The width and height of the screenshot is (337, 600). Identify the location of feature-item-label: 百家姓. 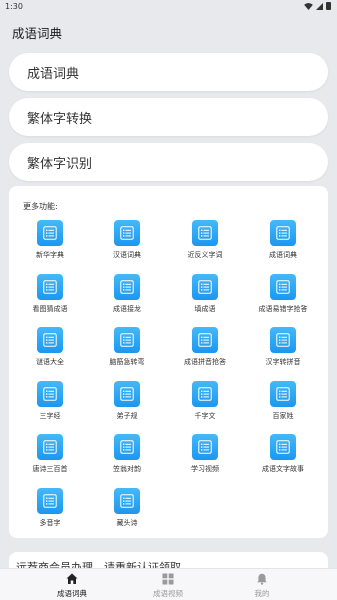
(283, 415).